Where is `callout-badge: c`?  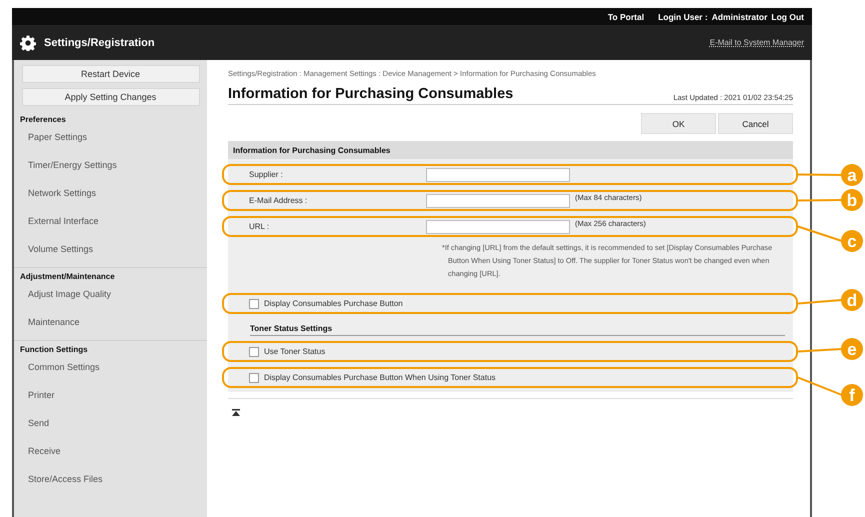 callout-badge: c is located at coordinates (852, 241).